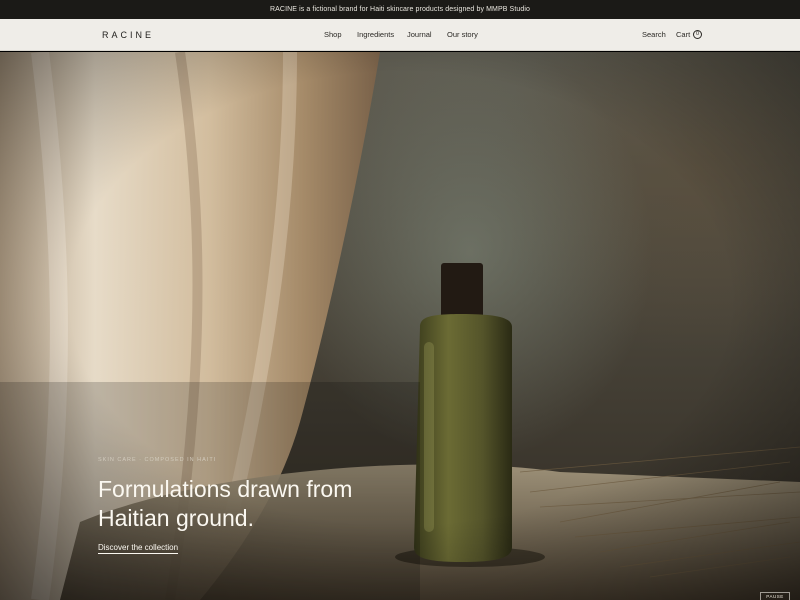 Image resolution: width=800 pixels, height=600 pixels. I want to click on nav-journal: Journal, so click(419, 35).